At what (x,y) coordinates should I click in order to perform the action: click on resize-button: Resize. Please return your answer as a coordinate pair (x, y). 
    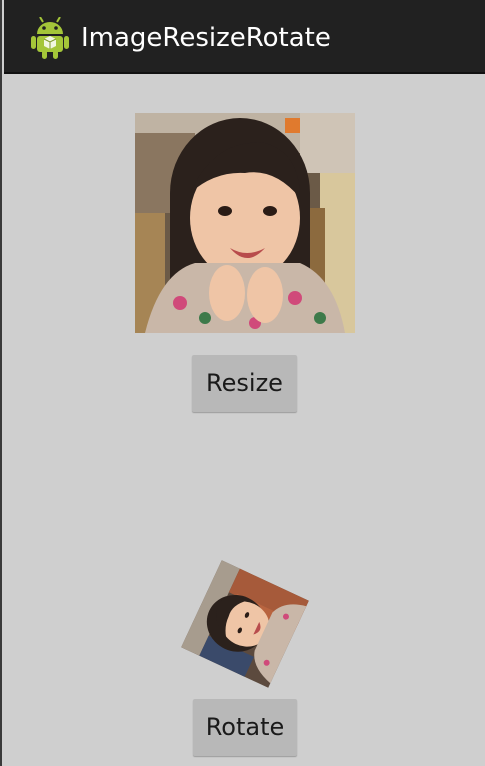
    Looking at the image, I should click on (244, 383).